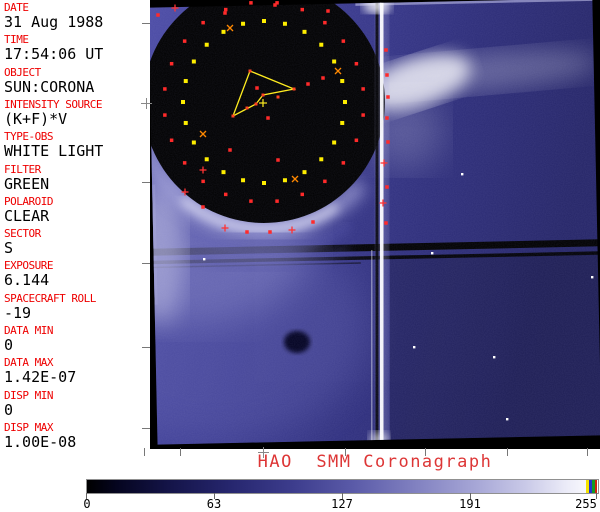 The width and height of the screenshot is (600, 512). I want to click on field-label: FILTER, so click(22, 169).